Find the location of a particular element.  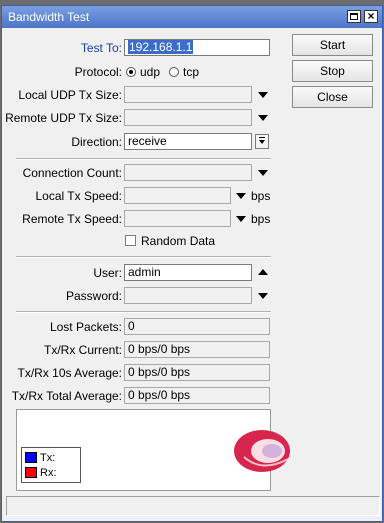

local-tx-speed-dropdown-icon is located at coordinates (241, 196).